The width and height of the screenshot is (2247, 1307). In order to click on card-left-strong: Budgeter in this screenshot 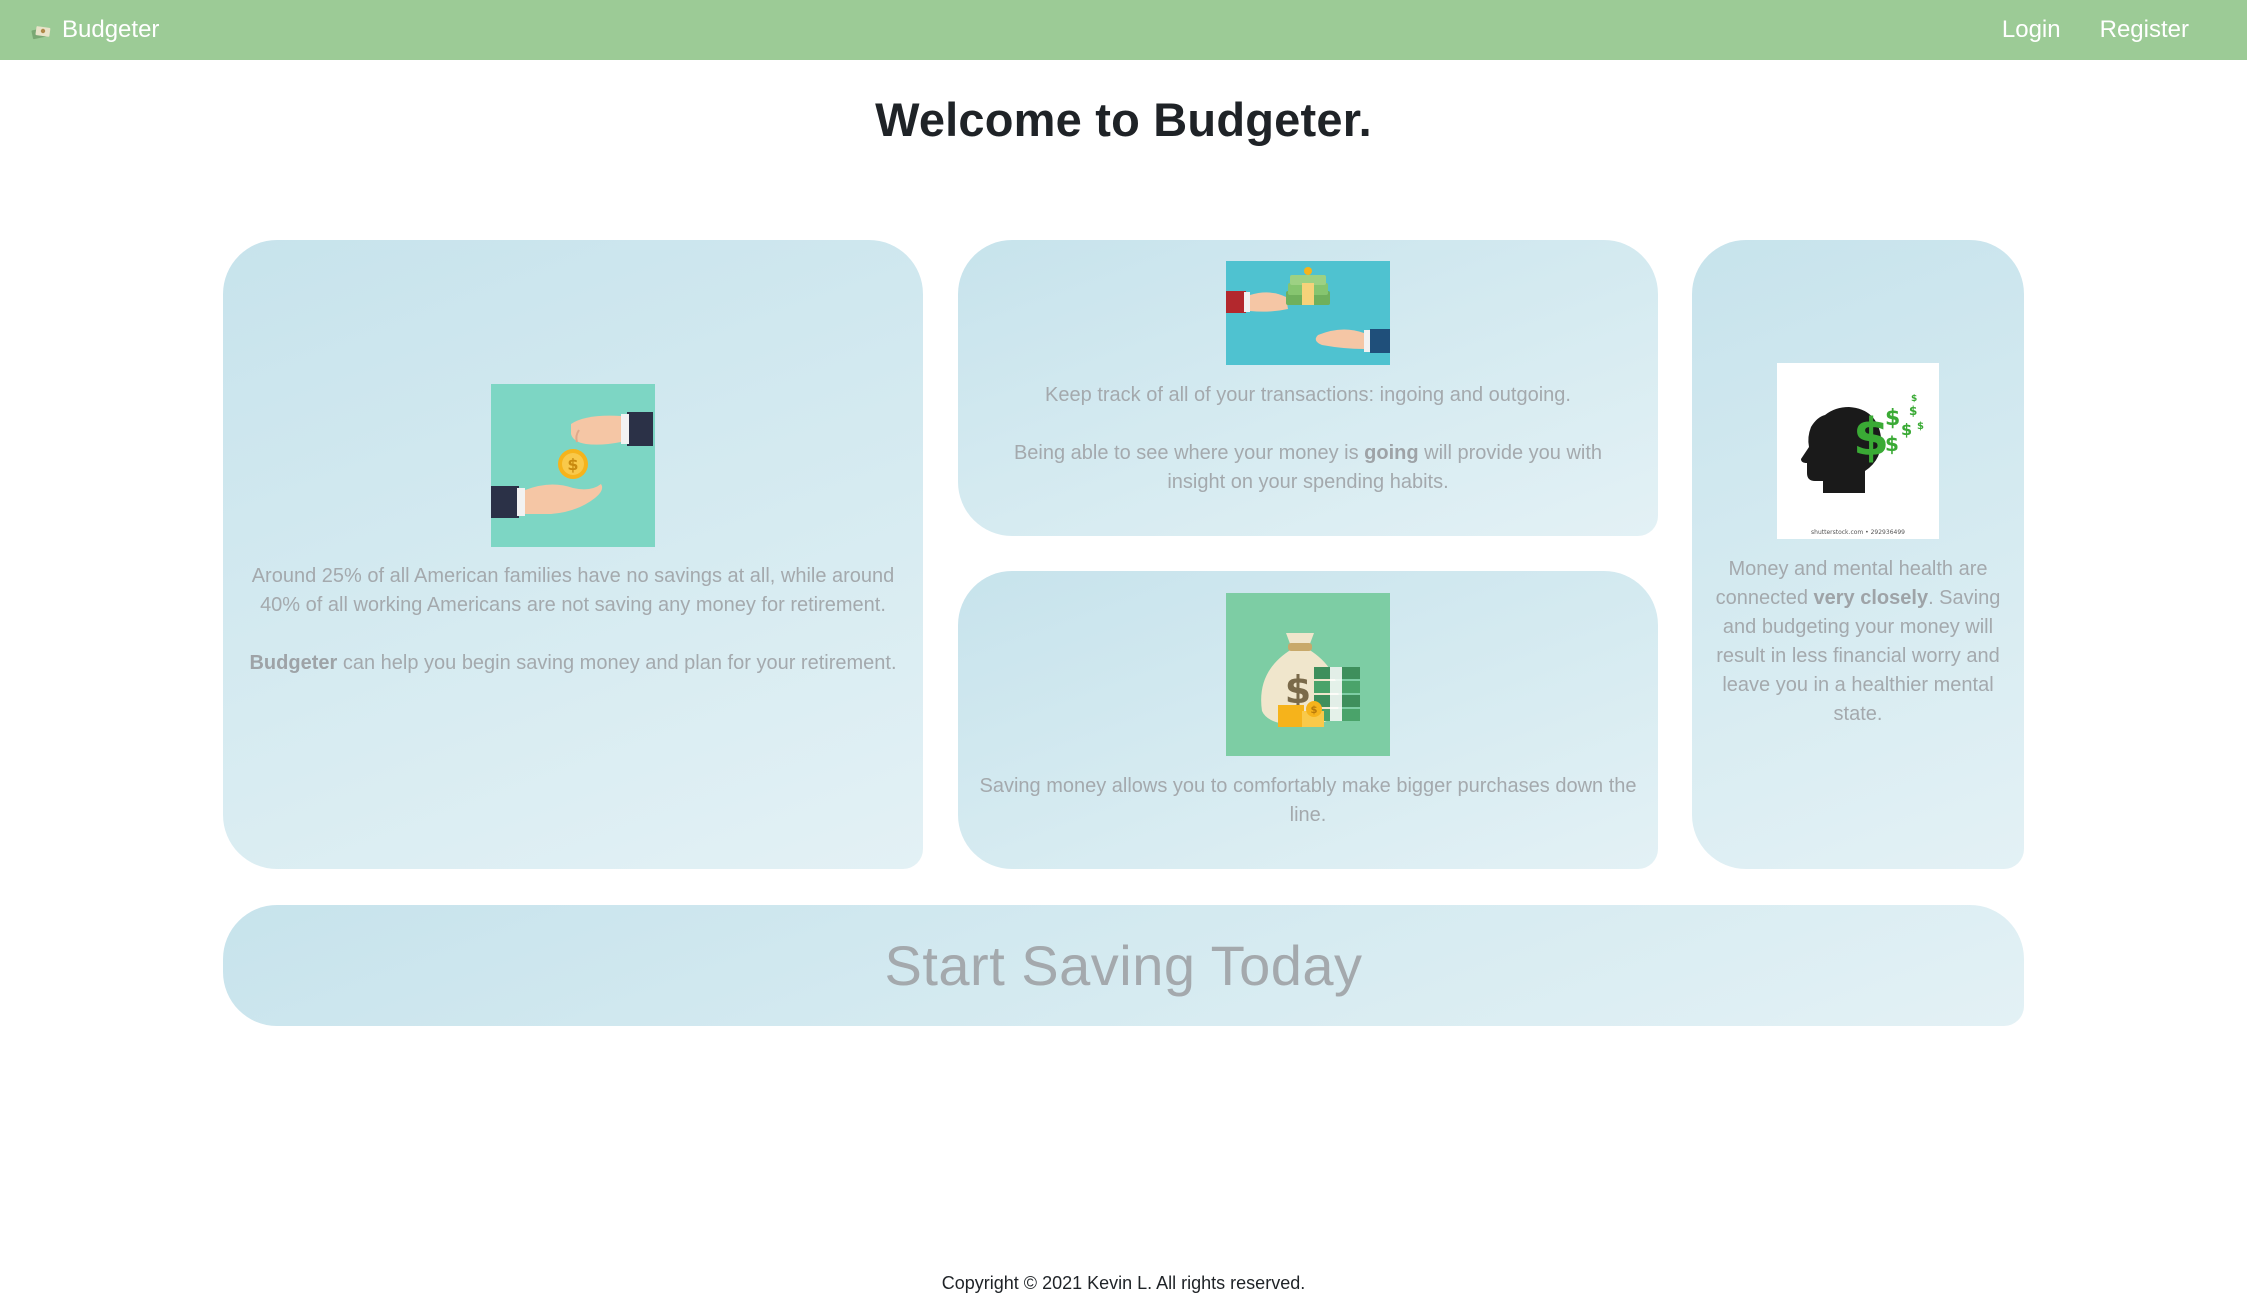, I will do `click(293, 663)`.